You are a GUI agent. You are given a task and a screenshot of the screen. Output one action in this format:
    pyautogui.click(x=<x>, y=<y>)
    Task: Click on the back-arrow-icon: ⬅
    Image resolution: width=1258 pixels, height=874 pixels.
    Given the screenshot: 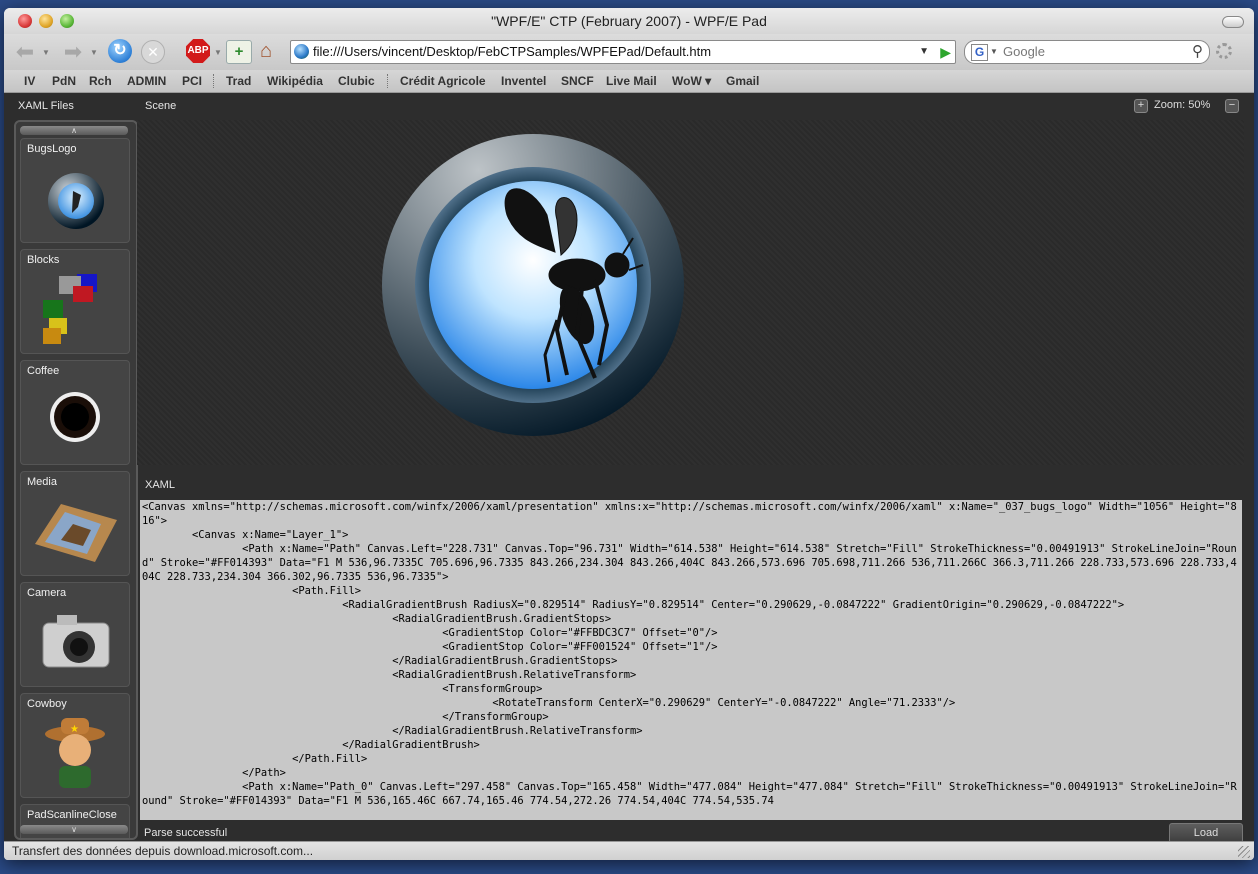 What is the action you would take?
    pyautogui.click(x=25, y=52)
    